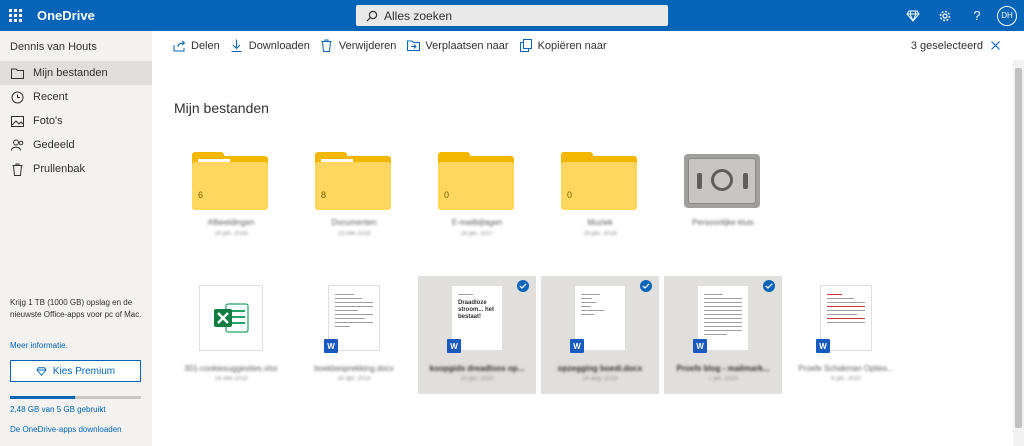 Image resolution: width=1024 pixels, height=446 pixels. Describe the element at coordinates (367, 45) in the screenshot. I see `delete-label: Verwijderen` at that location.